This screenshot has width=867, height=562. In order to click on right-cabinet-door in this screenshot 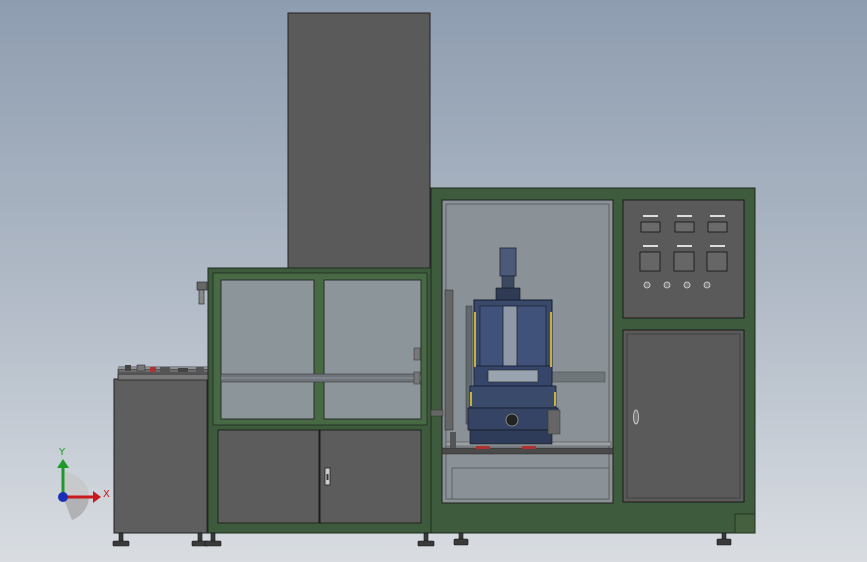, I will do `click(683, 416)`.